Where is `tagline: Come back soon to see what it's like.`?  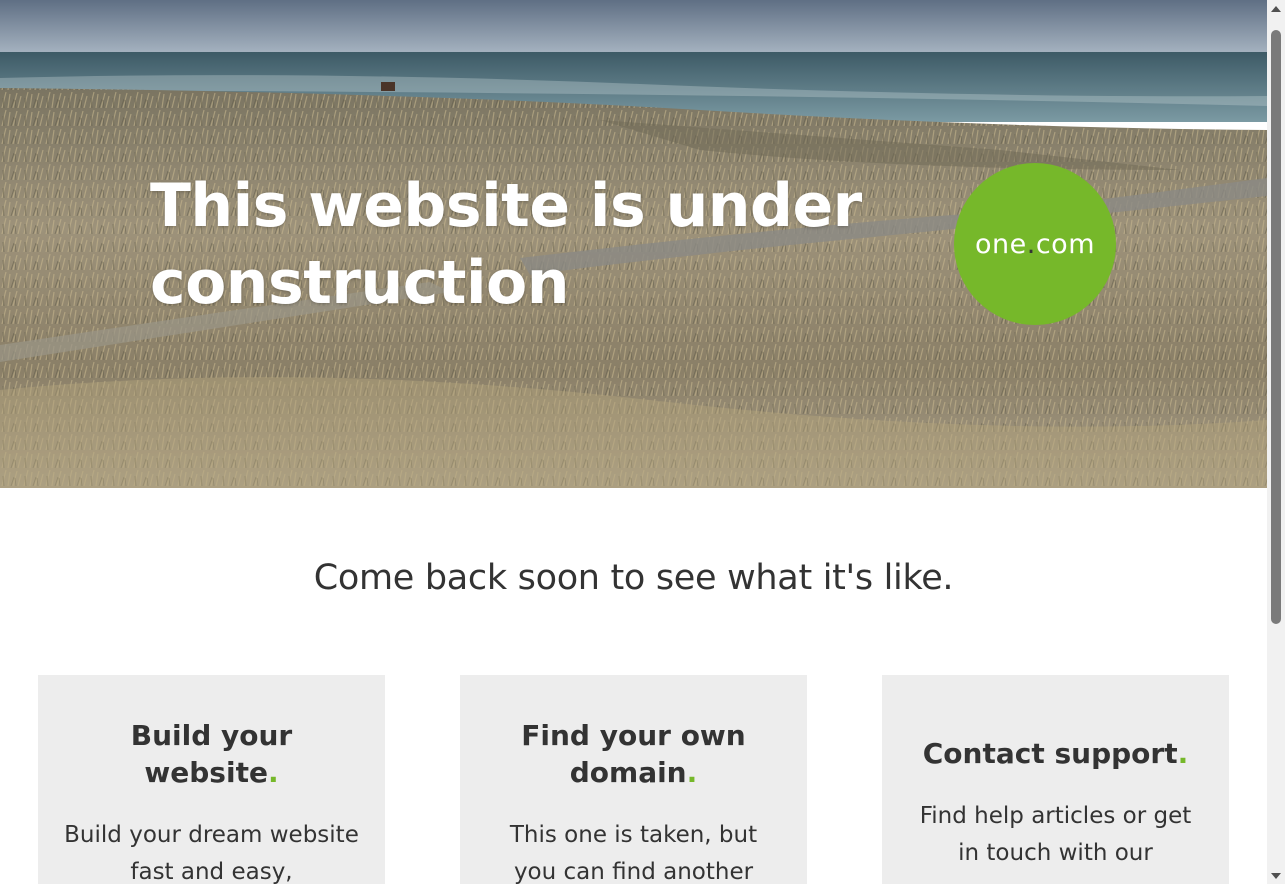
tagline: Come back soon to see what it's like. is located at coordinates (633, 578).